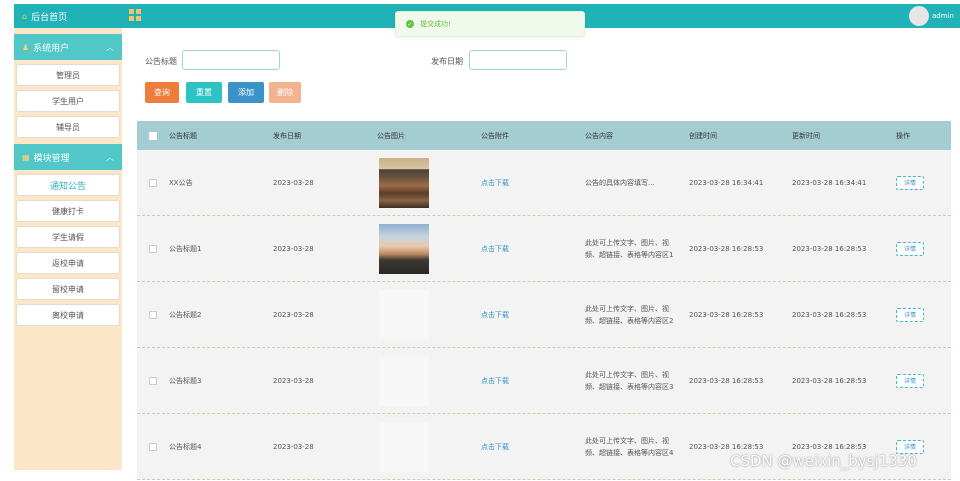 The width and height of the screenshot is (960, 481). I want to click on query-button: 查询, so click(162, 92).